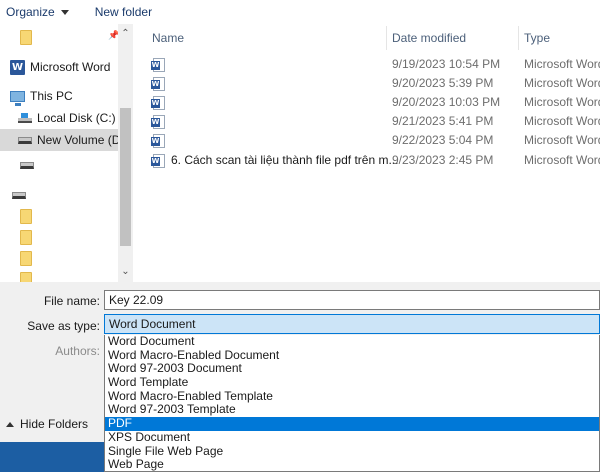 This screenshot has width=600, height=472. I want to click on nav-item-label: Microsoft Word, so click(70, 67).